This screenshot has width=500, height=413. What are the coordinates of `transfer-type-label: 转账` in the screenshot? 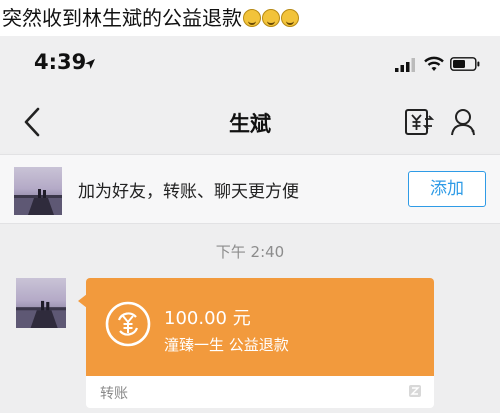 It's located at (114, 394).